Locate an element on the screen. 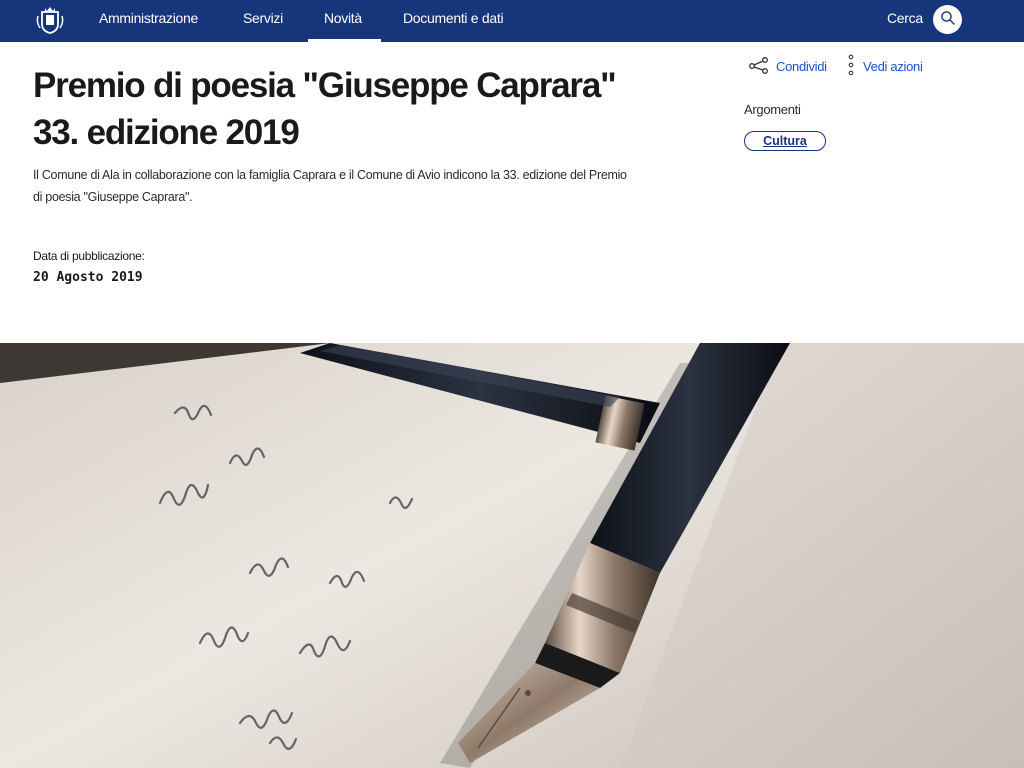  search-icon is located at coordinates (948, 19).